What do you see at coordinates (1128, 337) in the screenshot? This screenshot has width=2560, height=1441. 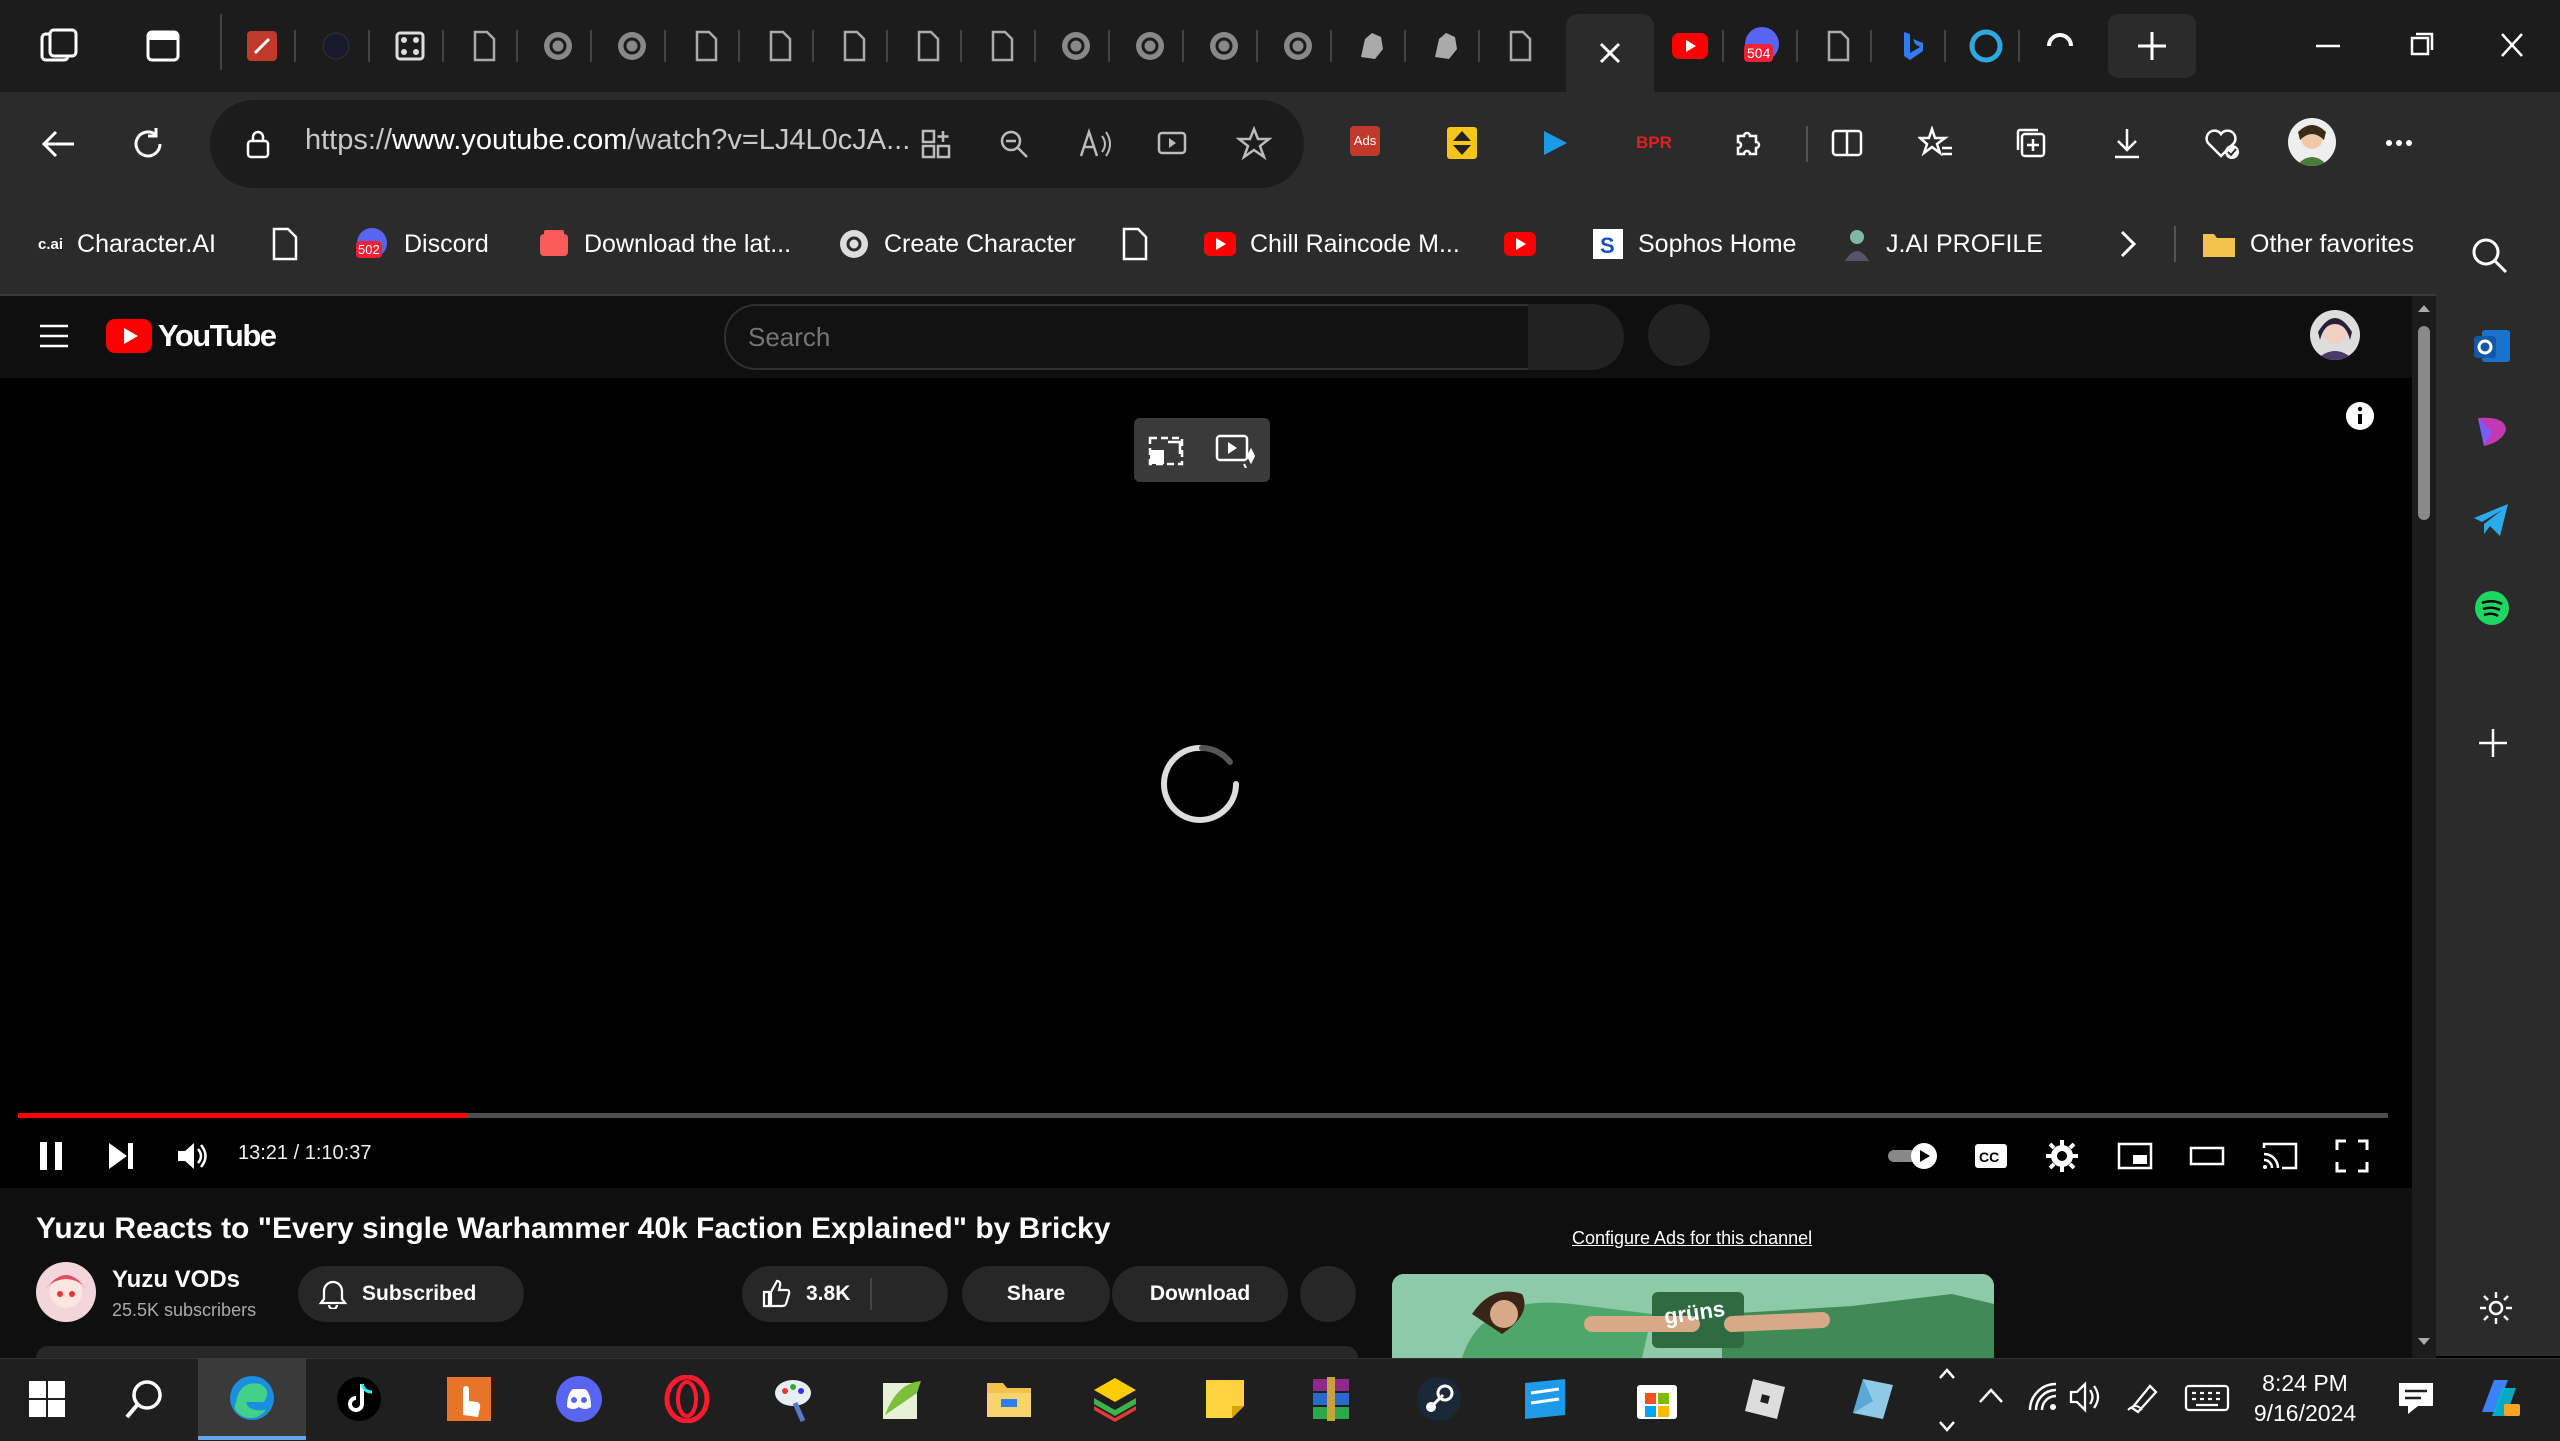 I see `search-box` at bounding box center [1128, 337].